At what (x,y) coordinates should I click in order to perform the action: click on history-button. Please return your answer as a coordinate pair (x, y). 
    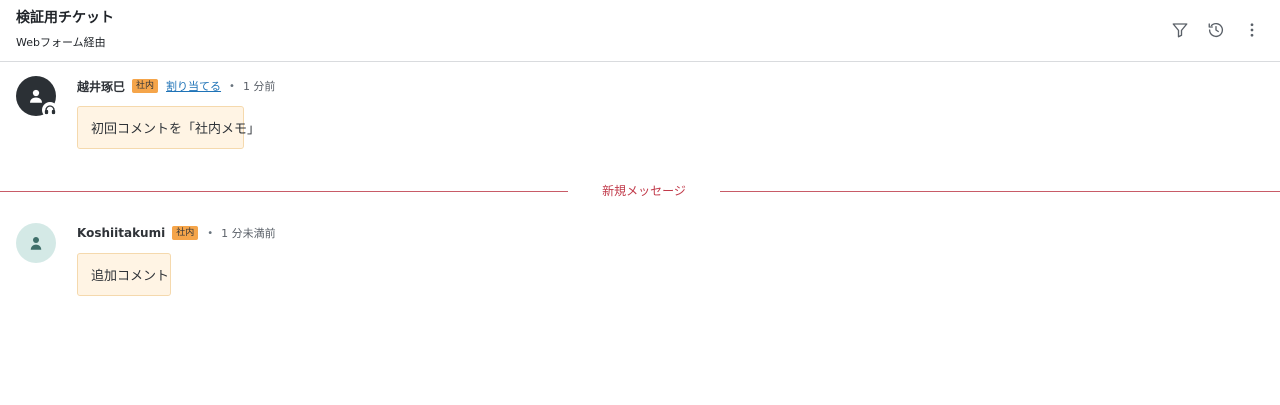
    Looking at the image, I should click on (1216, 30).